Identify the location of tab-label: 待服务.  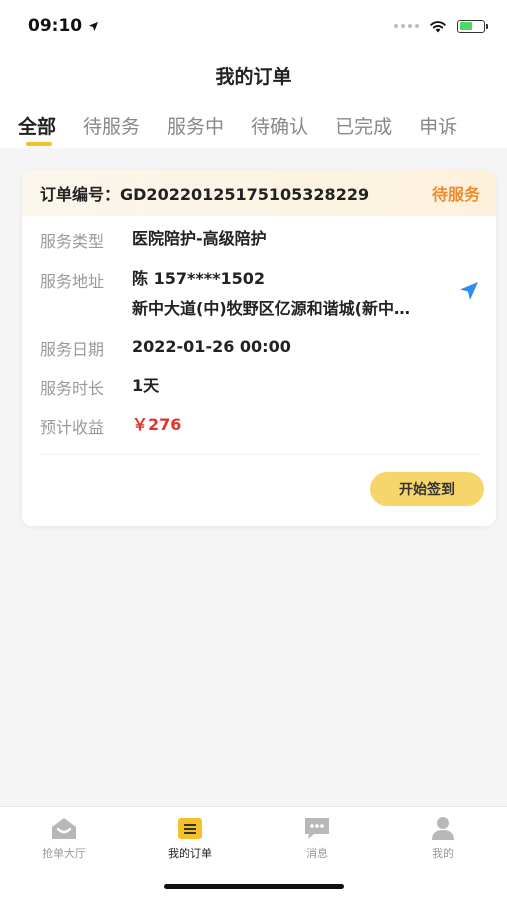
(112, 127).